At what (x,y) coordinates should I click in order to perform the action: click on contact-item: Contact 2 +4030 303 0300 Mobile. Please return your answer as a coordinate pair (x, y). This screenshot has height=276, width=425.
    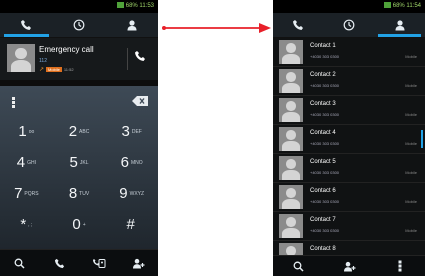
    Looking at the image, I should click on (349, 81).